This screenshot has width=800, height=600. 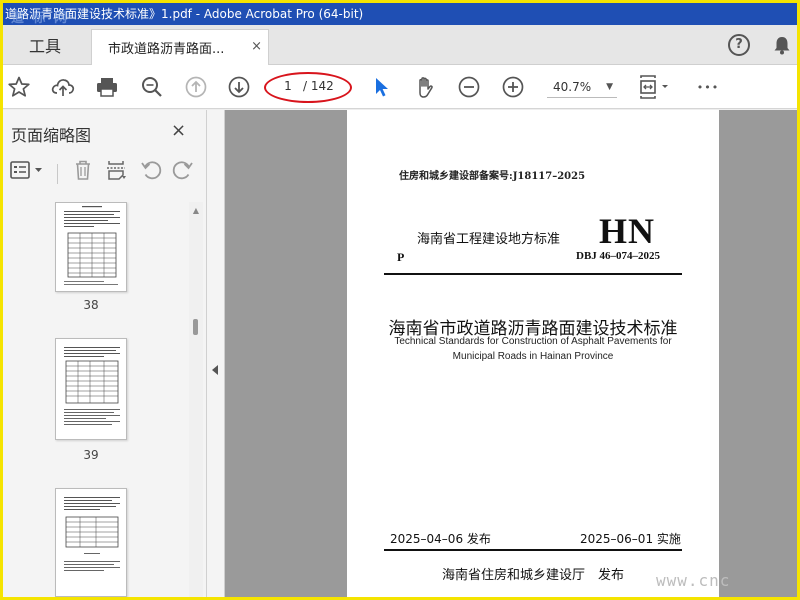 What do you see at coordinates (239, 87) in the screenshot?
I see `next-page-icon` at bounding box center [239, 87].